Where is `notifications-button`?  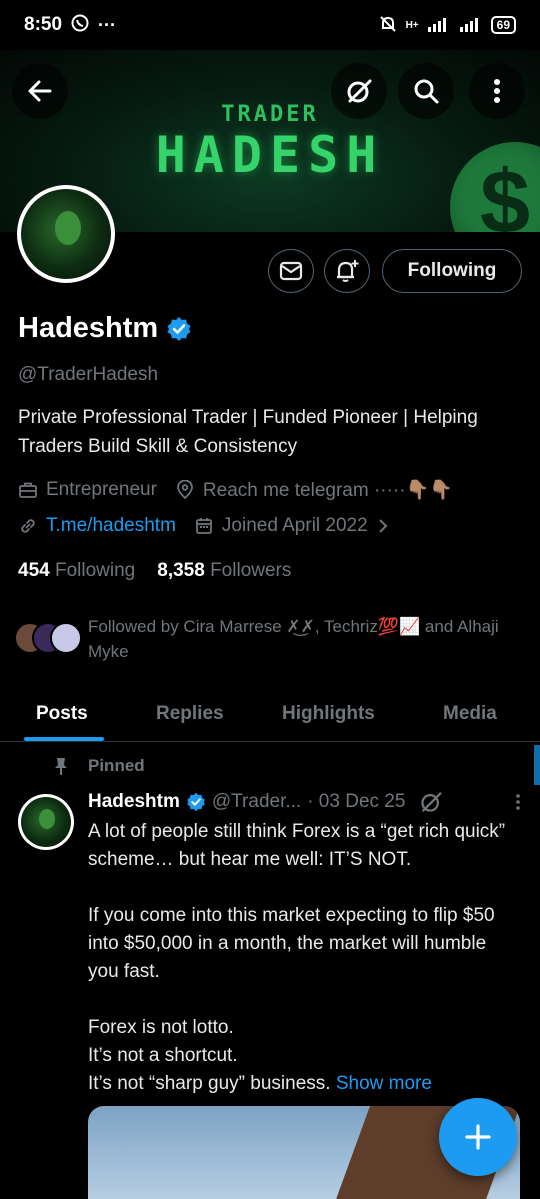 notifications-button is located at coordinates (347, 271).